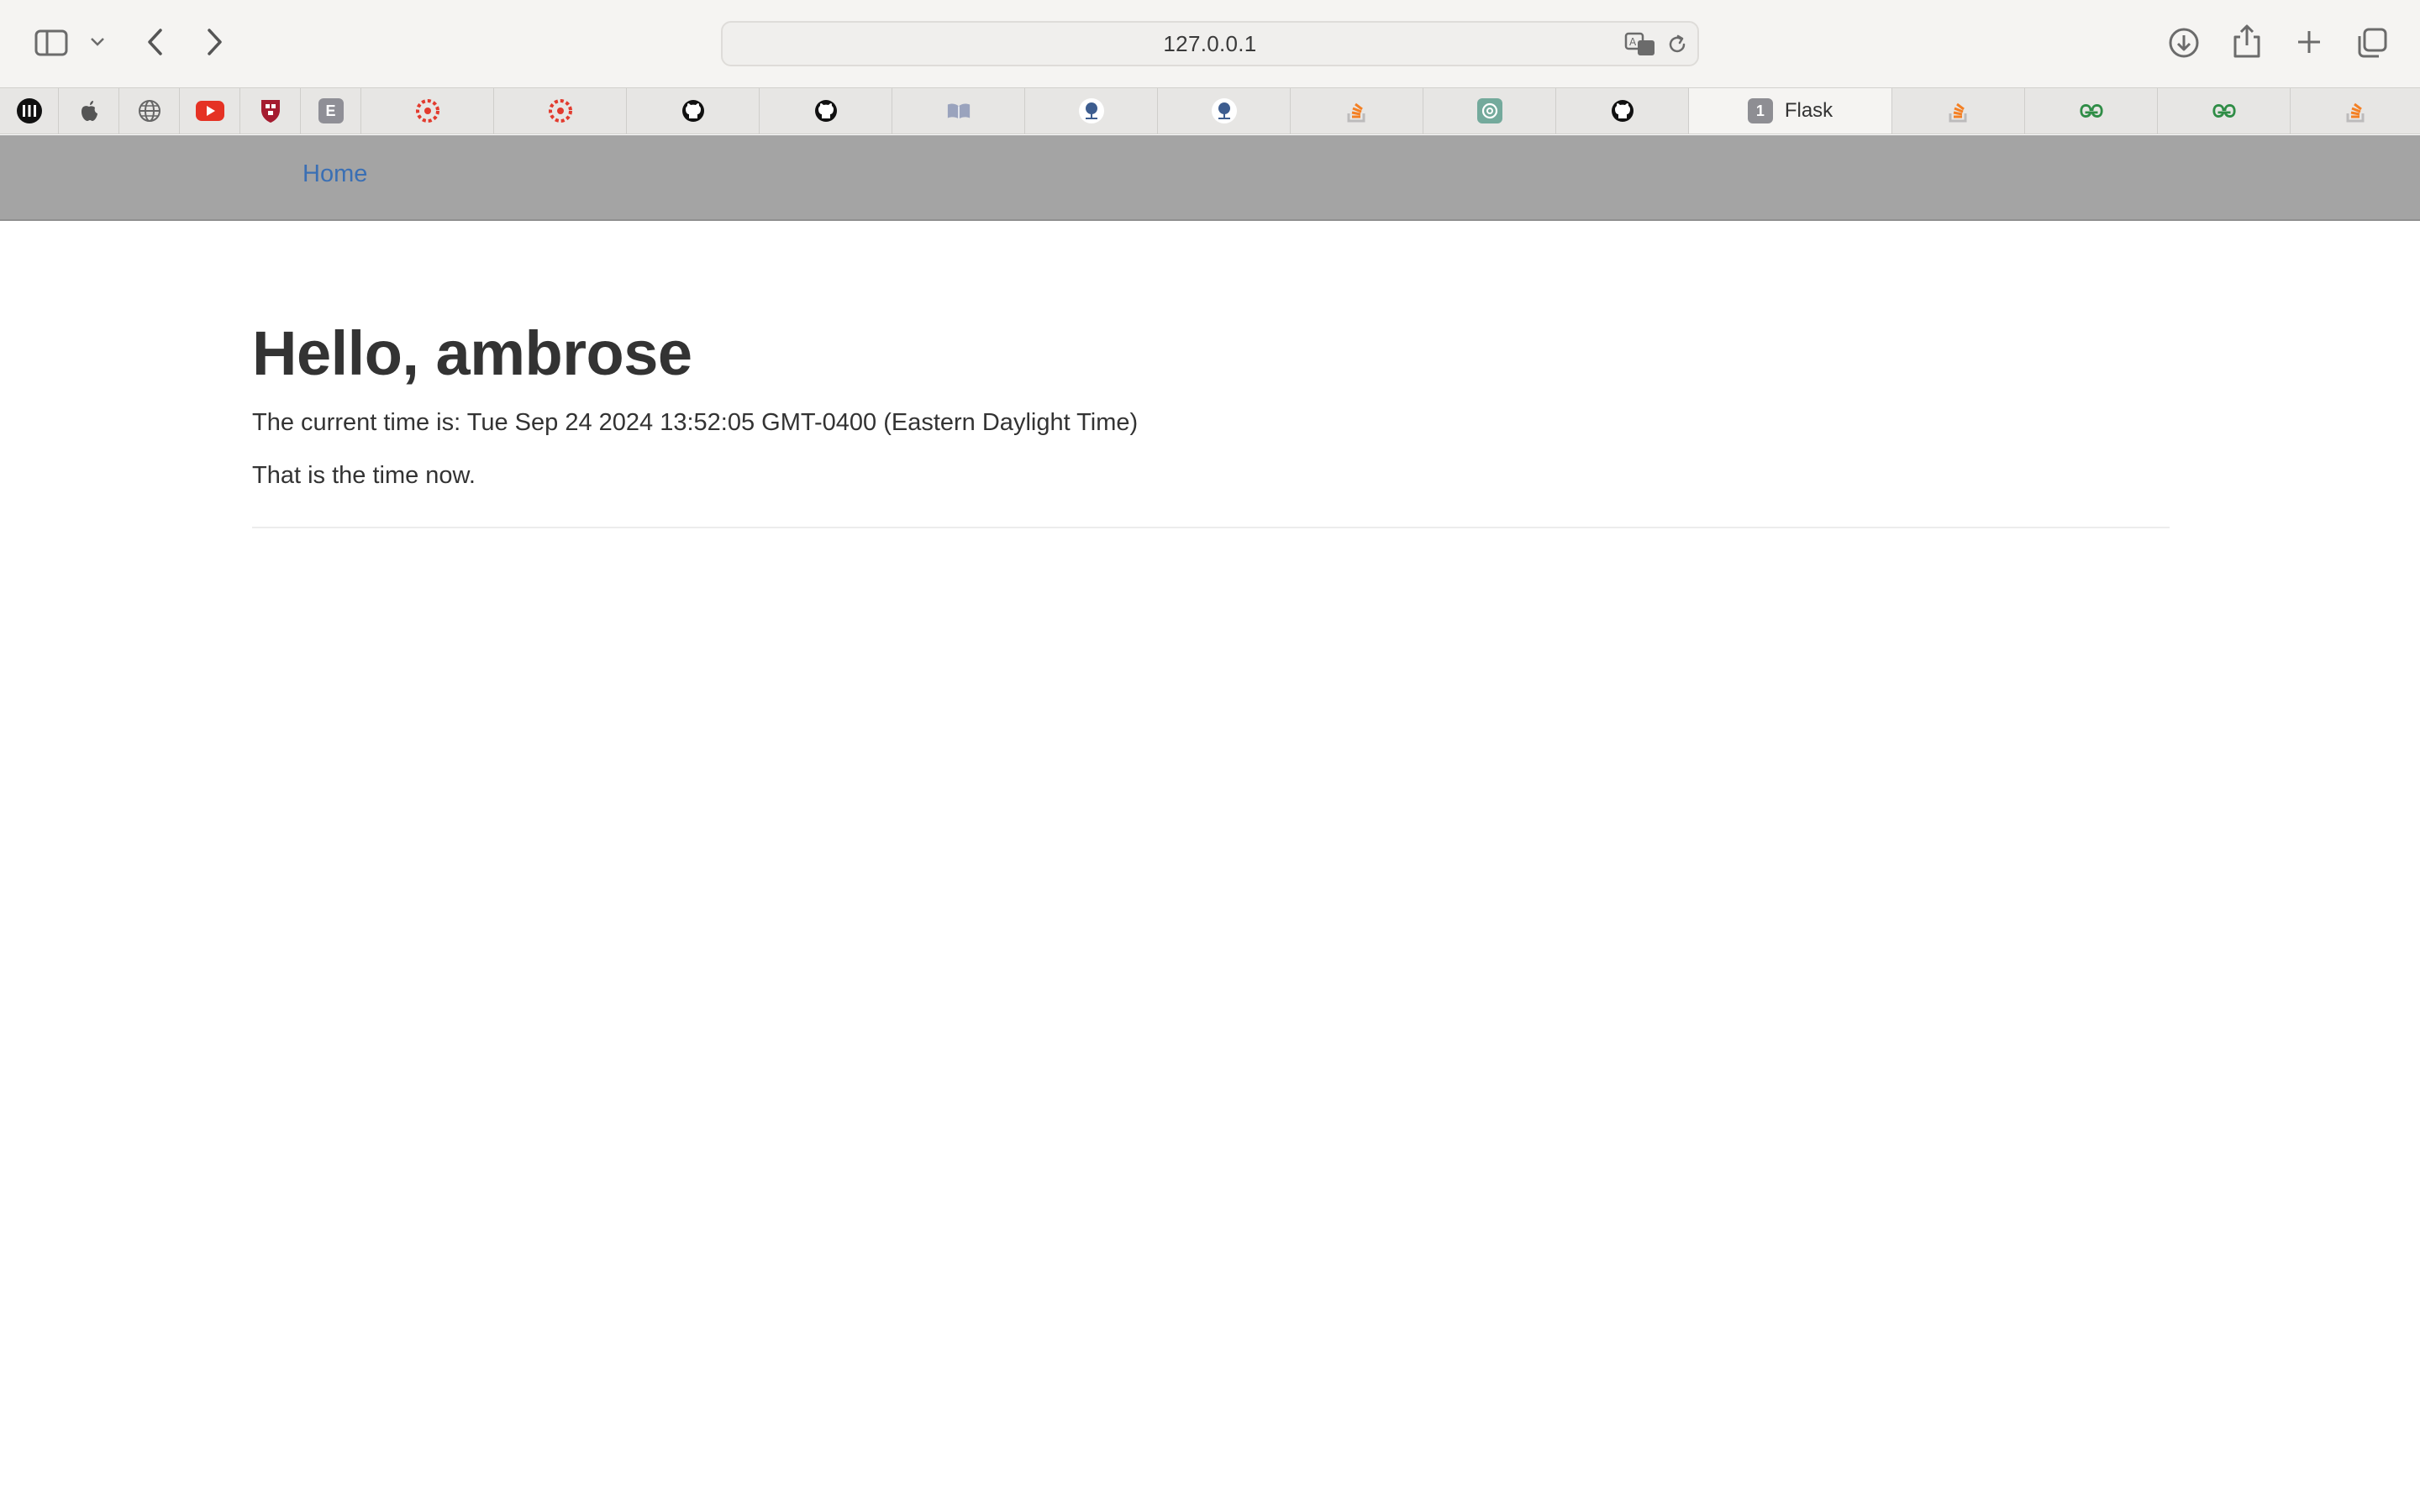  I want to click on chevron-left-icon, so click(155, 42).